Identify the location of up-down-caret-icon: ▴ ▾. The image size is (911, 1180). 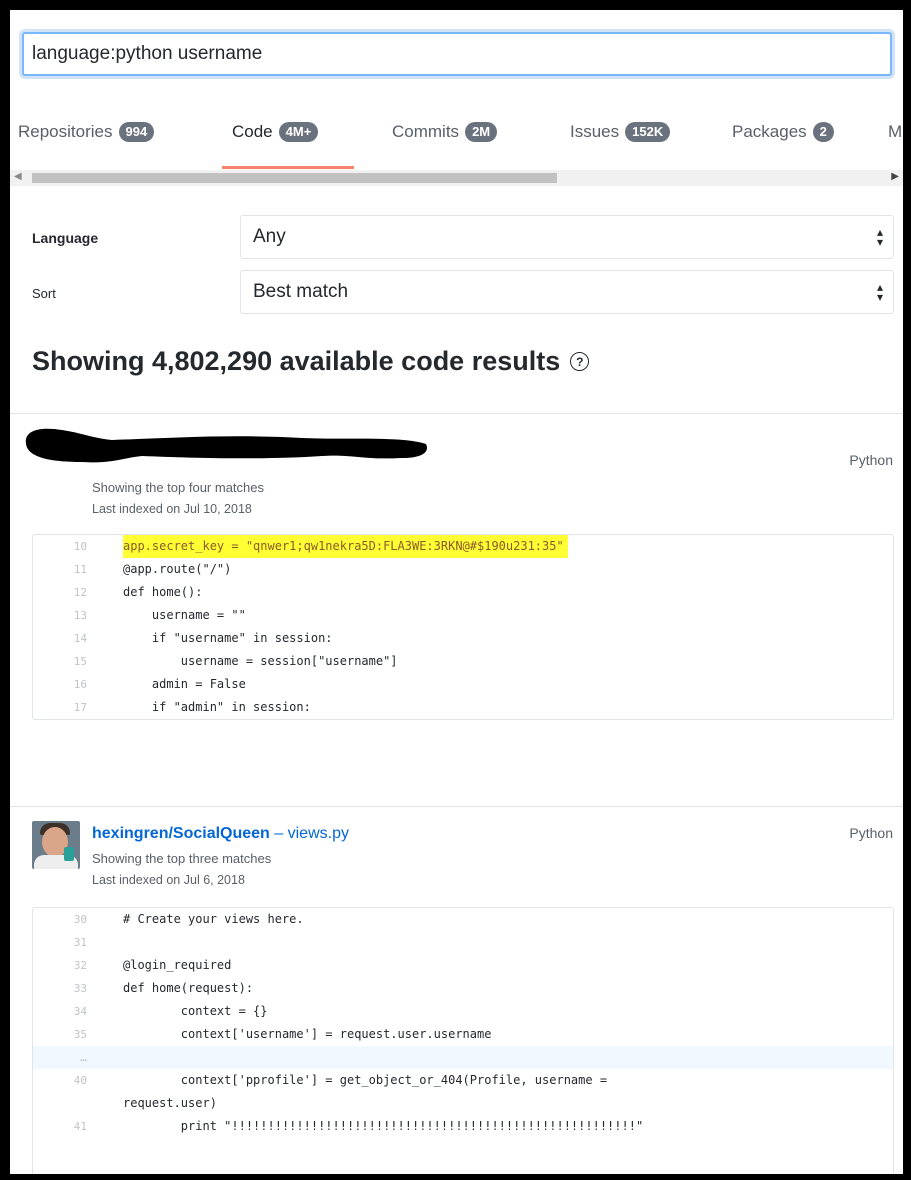
(879, 292).